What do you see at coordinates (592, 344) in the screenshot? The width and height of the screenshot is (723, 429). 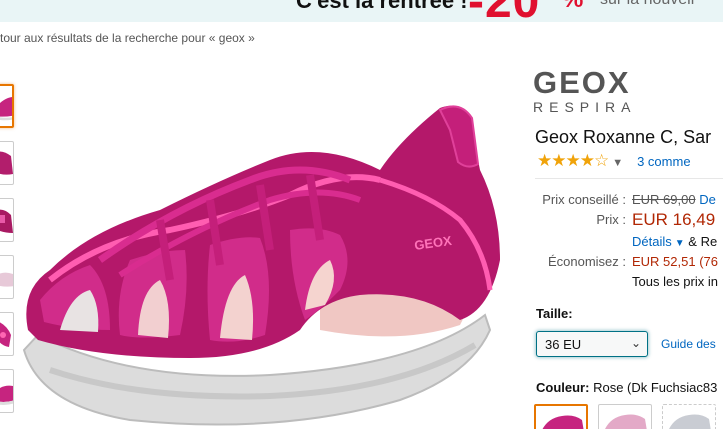 I see `size-select: 36 EU ⌄` at bounding box center [592, 344].